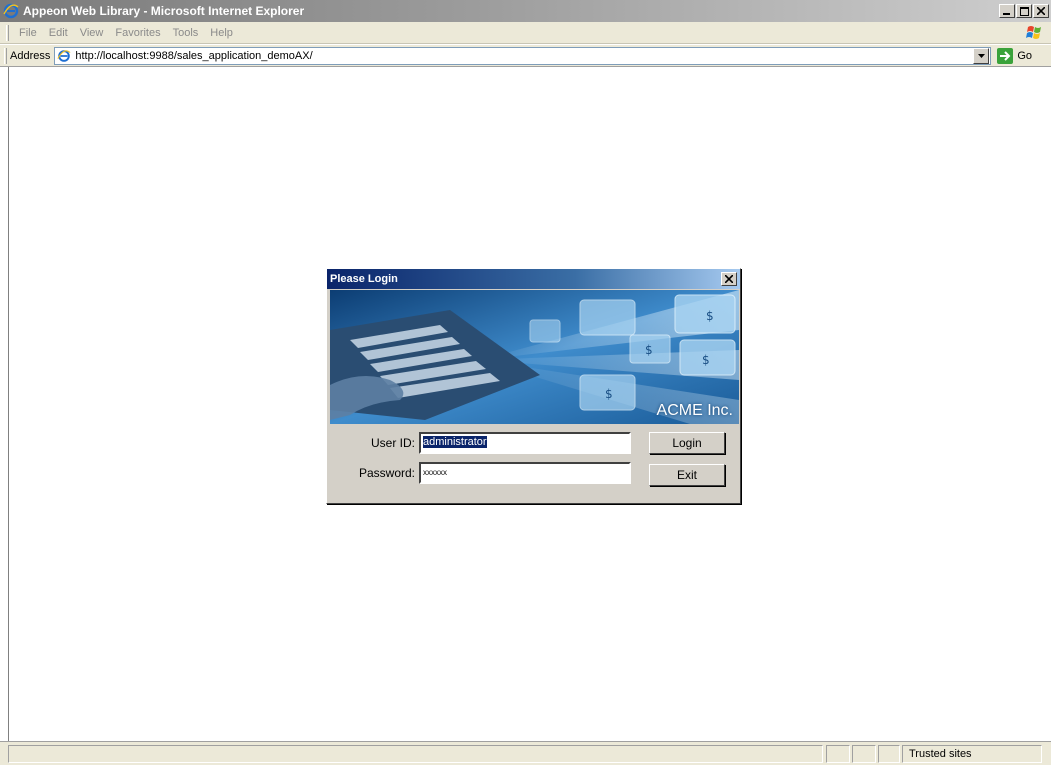  What do you see at coordinates (525, 33) in the screenshot?
I see `menu-bar: File Edit View Favorites Tools Help` at bounding box center [525, 33].